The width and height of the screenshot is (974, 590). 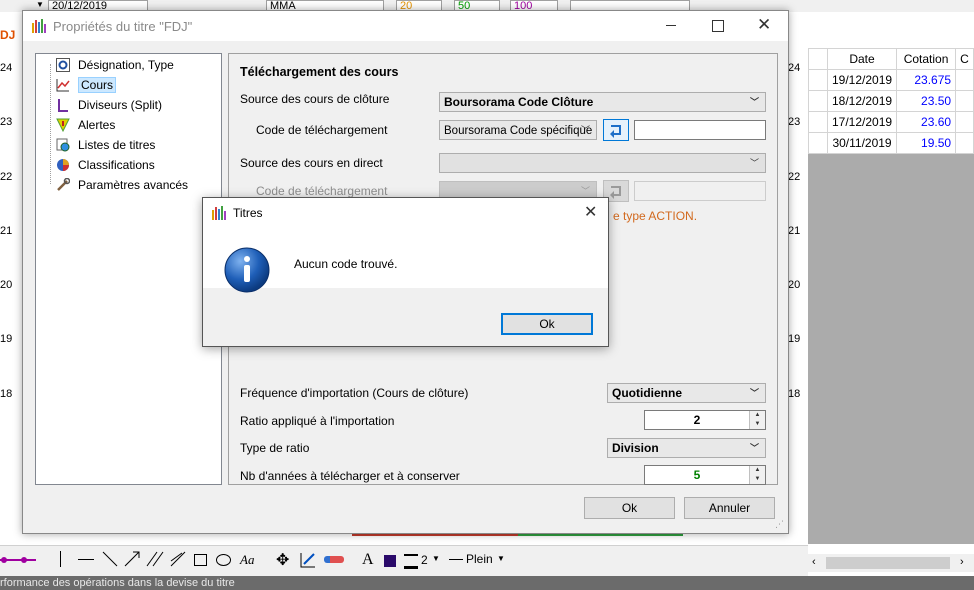 What do you see at coordinates (85, 125) in the screenshot?
I see `tree-item-alertes: Alertes` at bounding box center [85, 125].